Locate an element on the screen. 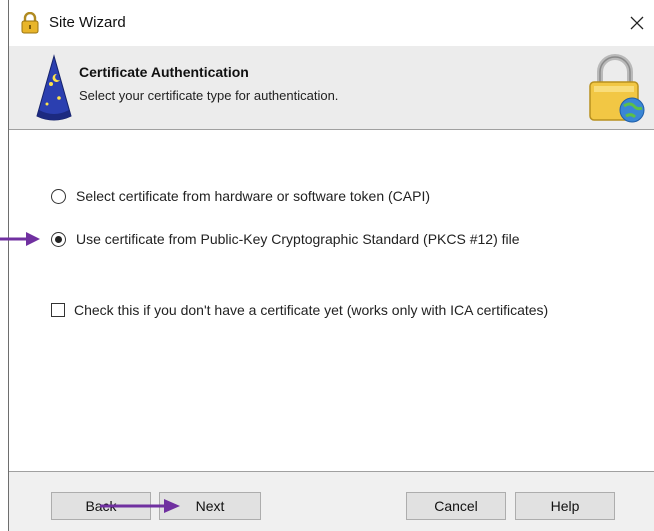 Image resolution: width=654 pixels, height=531 pixels. help-button: Help is located at coordinates (565, 506).